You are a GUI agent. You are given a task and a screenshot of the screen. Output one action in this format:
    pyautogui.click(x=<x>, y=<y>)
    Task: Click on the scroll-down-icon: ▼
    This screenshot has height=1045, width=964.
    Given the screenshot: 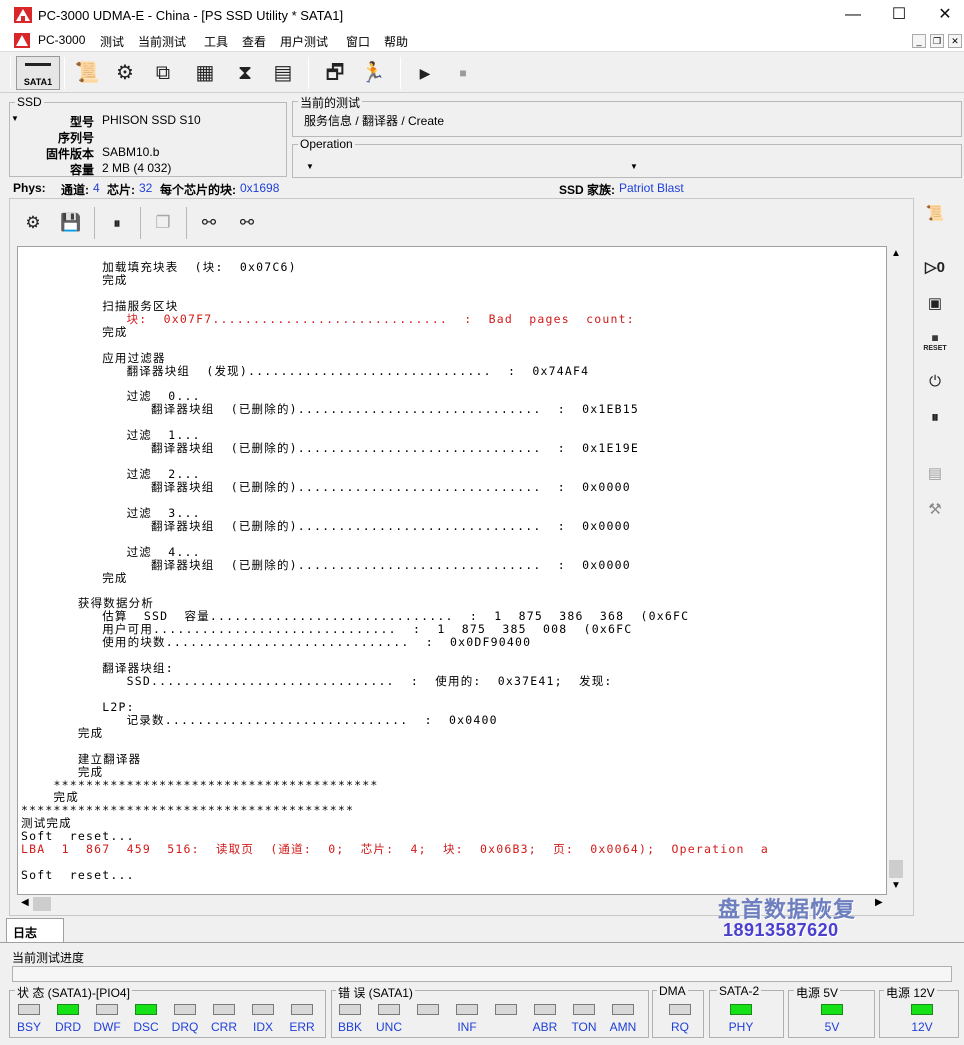 What is the action you would take?
    pyautogui.click(x=896, y=885)
    